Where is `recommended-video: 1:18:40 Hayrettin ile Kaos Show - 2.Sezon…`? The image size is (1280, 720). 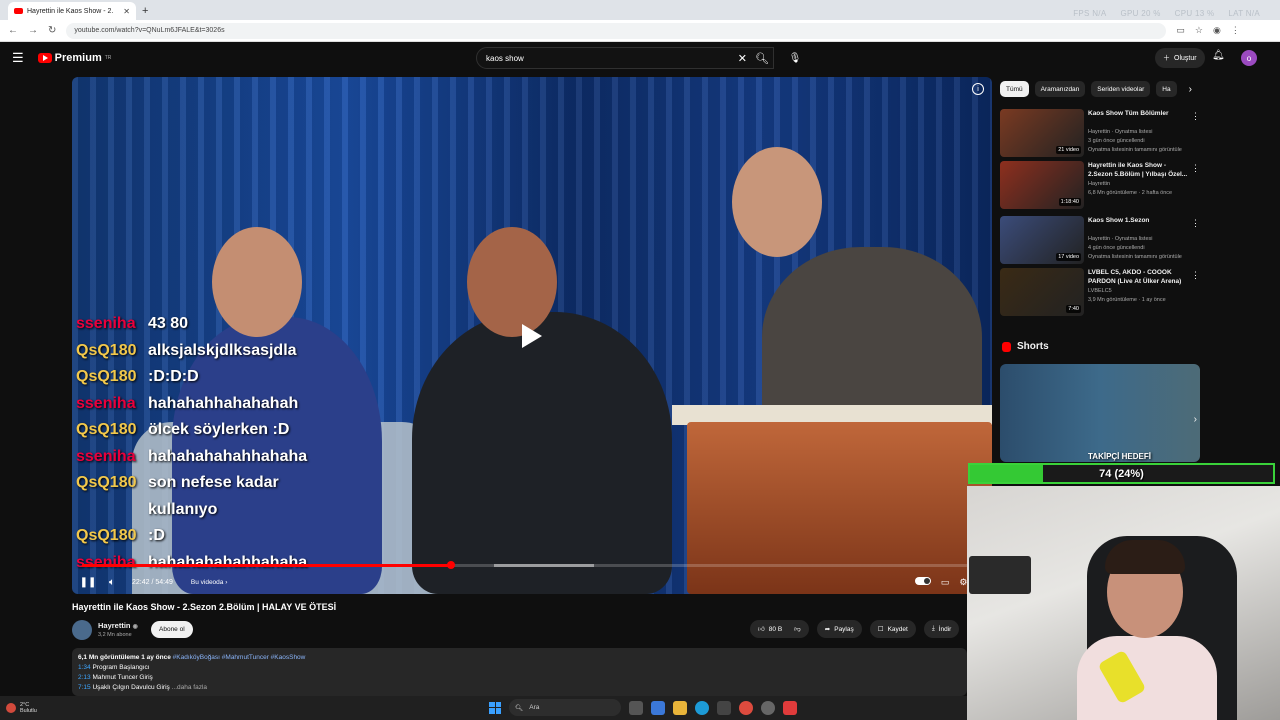 recommended-video: 1:18:40 Hayrettin ile Kaos Show - 2.Sezon… is located at coordinates (1100, 185).